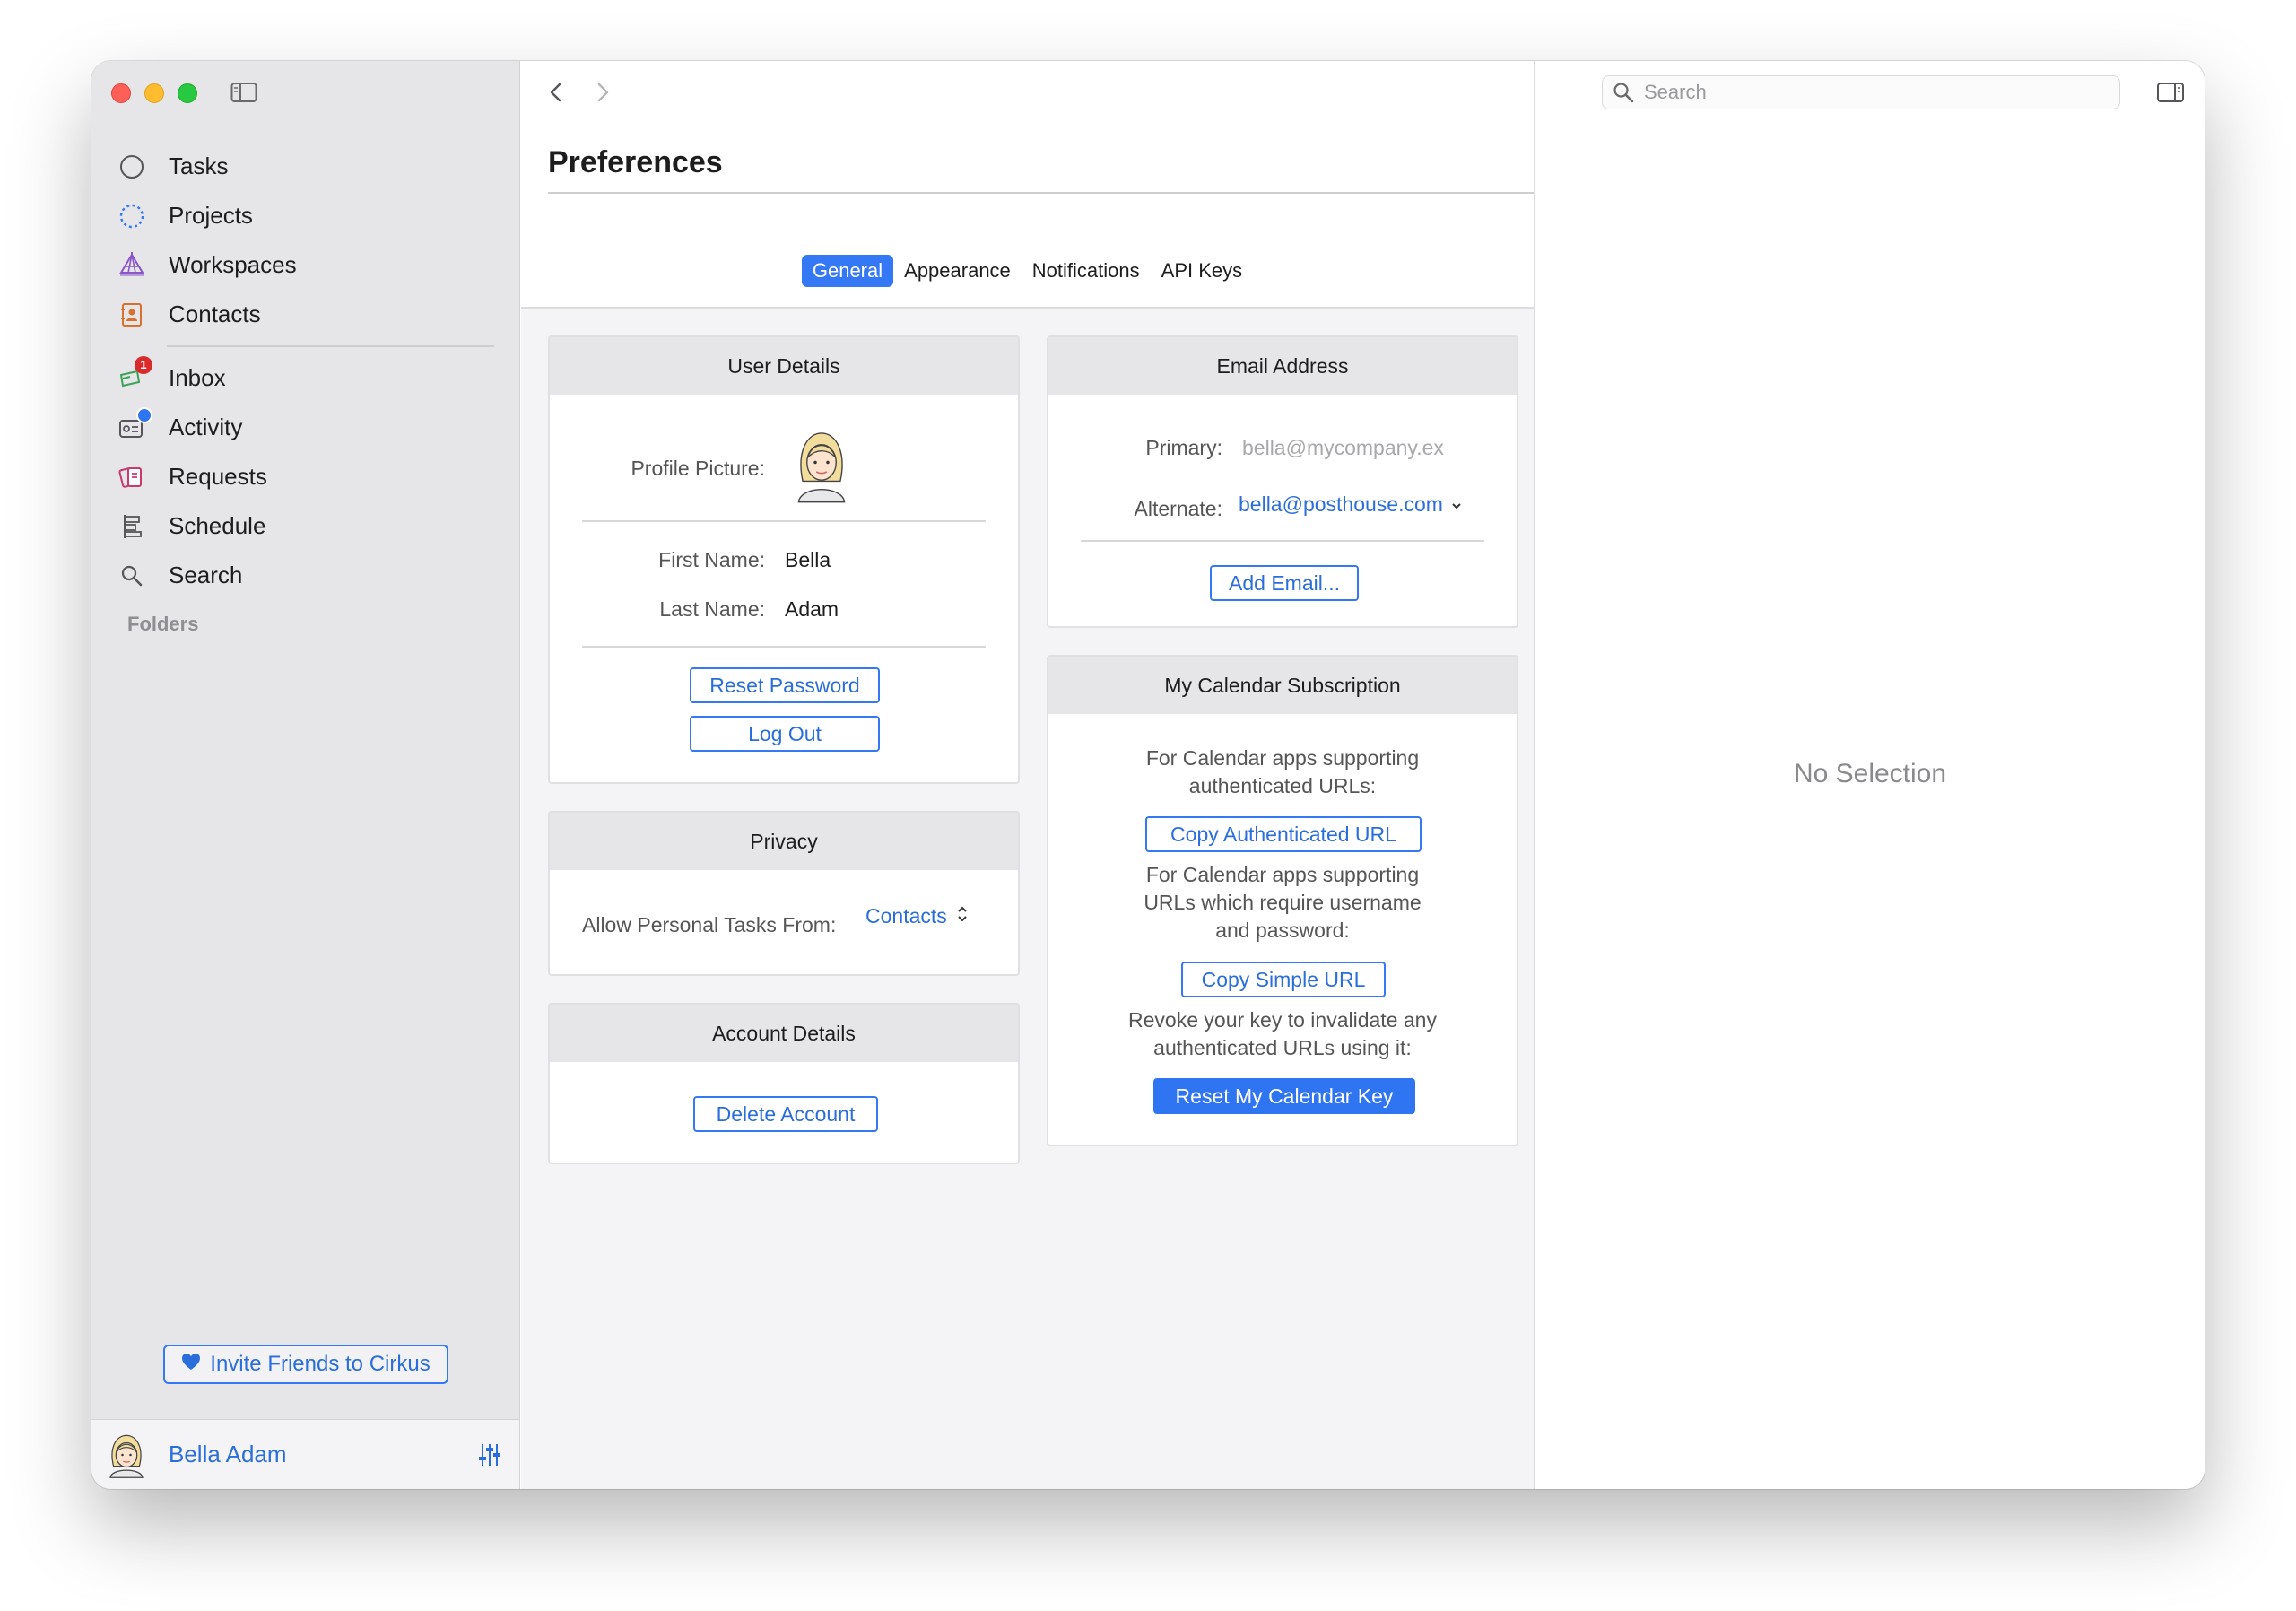 The image size is (2296, 1611). Describe the element at coordinates (199, 165) in the screenshot. I see `sidebar-item-label: Tasks` at that location.